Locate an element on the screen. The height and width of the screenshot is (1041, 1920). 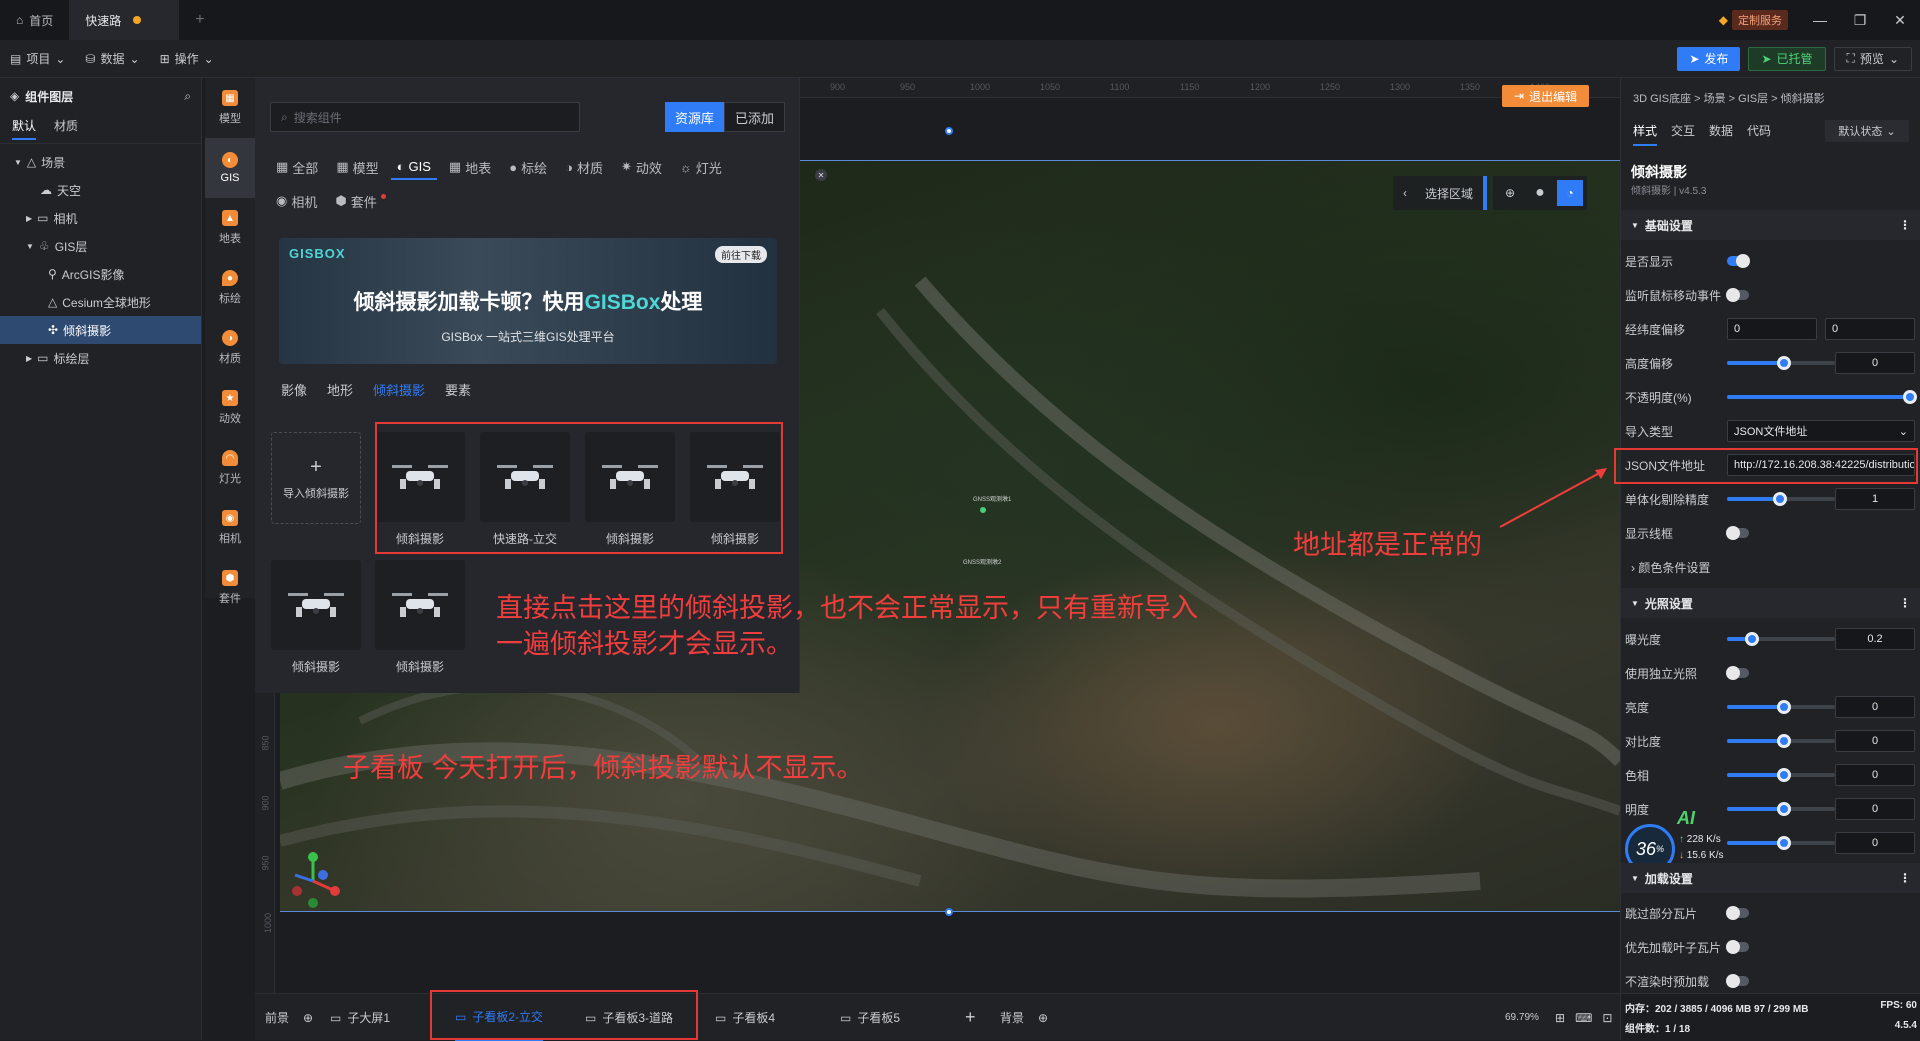
category-camera: ◉ 相机 is located at coordinates (230, 528).